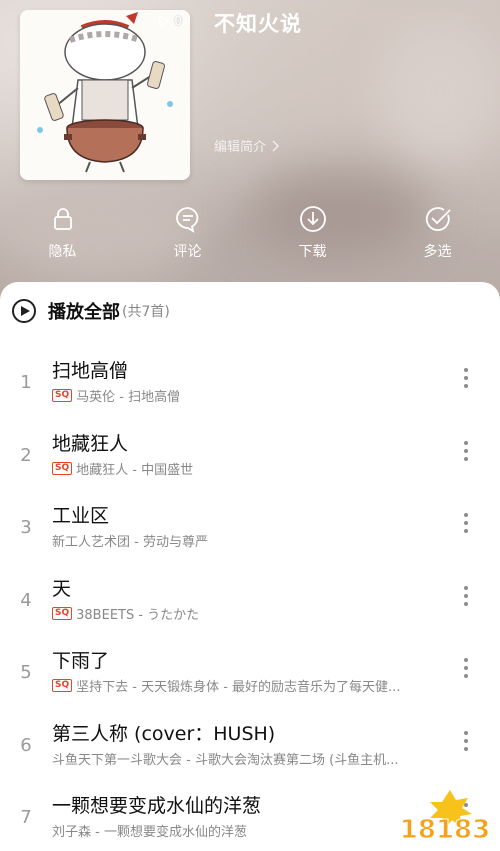 The height and width of the screenshot is (851, 500). Describe the element at coordinates (62, 219) in the screenshot. I see `lock-icon` at that location.